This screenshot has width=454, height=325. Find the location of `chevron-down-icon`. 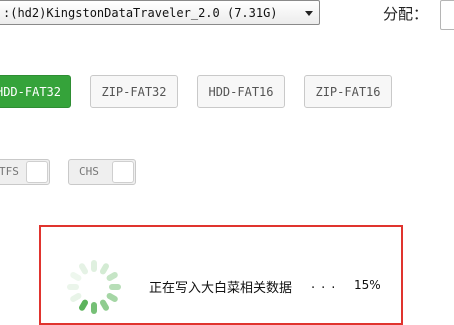

chevron-down-icon is located at coordinates (309, 13).